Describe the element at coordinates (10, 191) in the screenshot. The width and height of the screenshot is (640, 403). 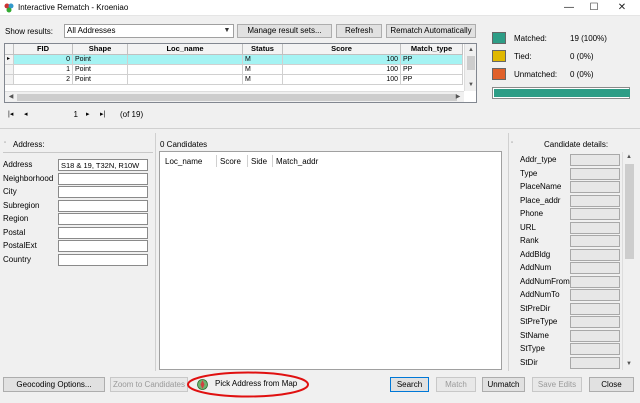
I see `address-field-label: City` at that location.